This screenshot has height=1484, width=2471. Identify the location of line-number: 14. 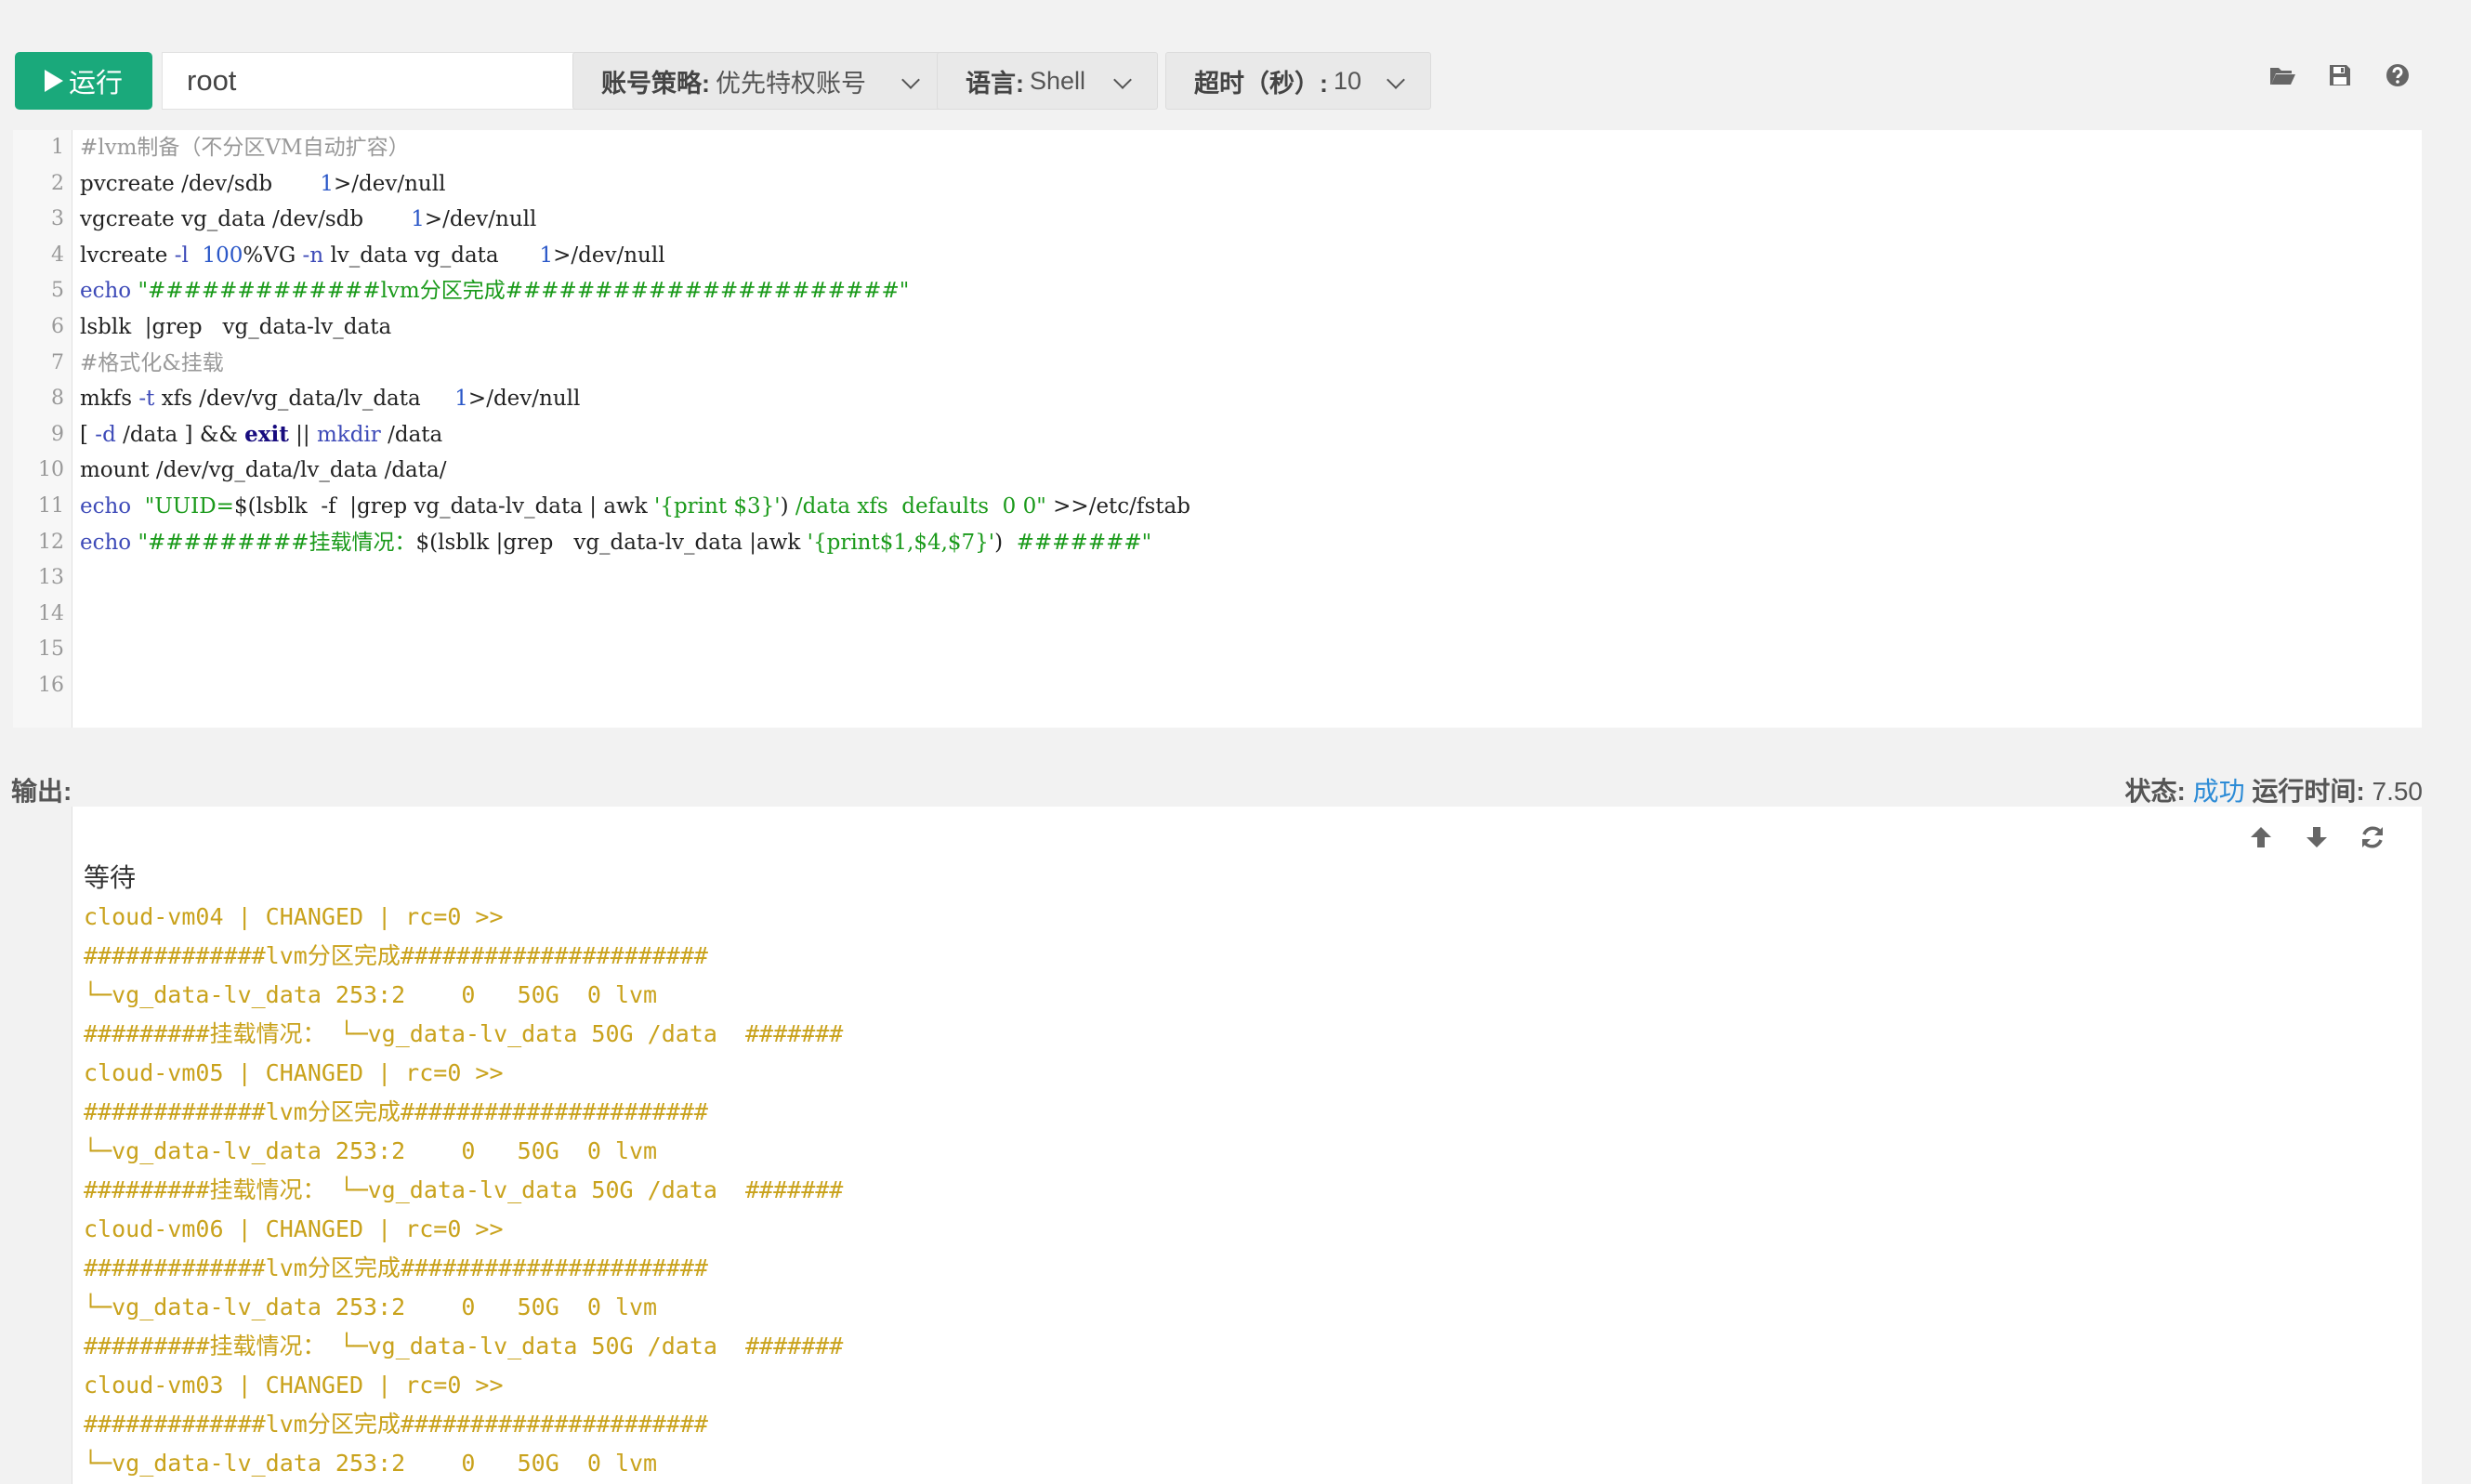
(51, 613).